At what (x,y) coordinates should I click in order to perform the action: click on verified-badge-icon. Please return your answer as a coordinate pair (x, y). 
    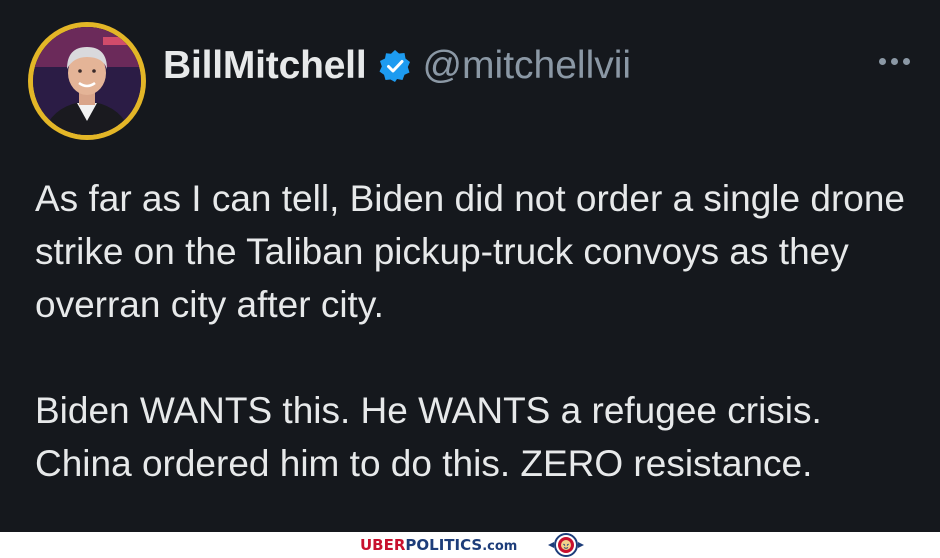
    Looking at the image, I should click on (395, 66).